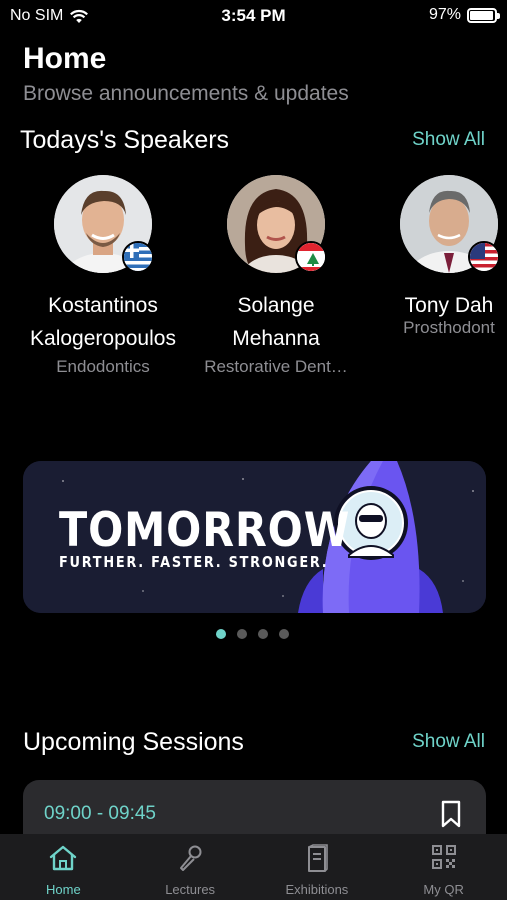 The width and height of the screenshot is (507, 900). What do you see at coordinates (103, 305) in the screenshot?
I see `speaker-first-name: Kostantinos` at bounding box center [103, 305].